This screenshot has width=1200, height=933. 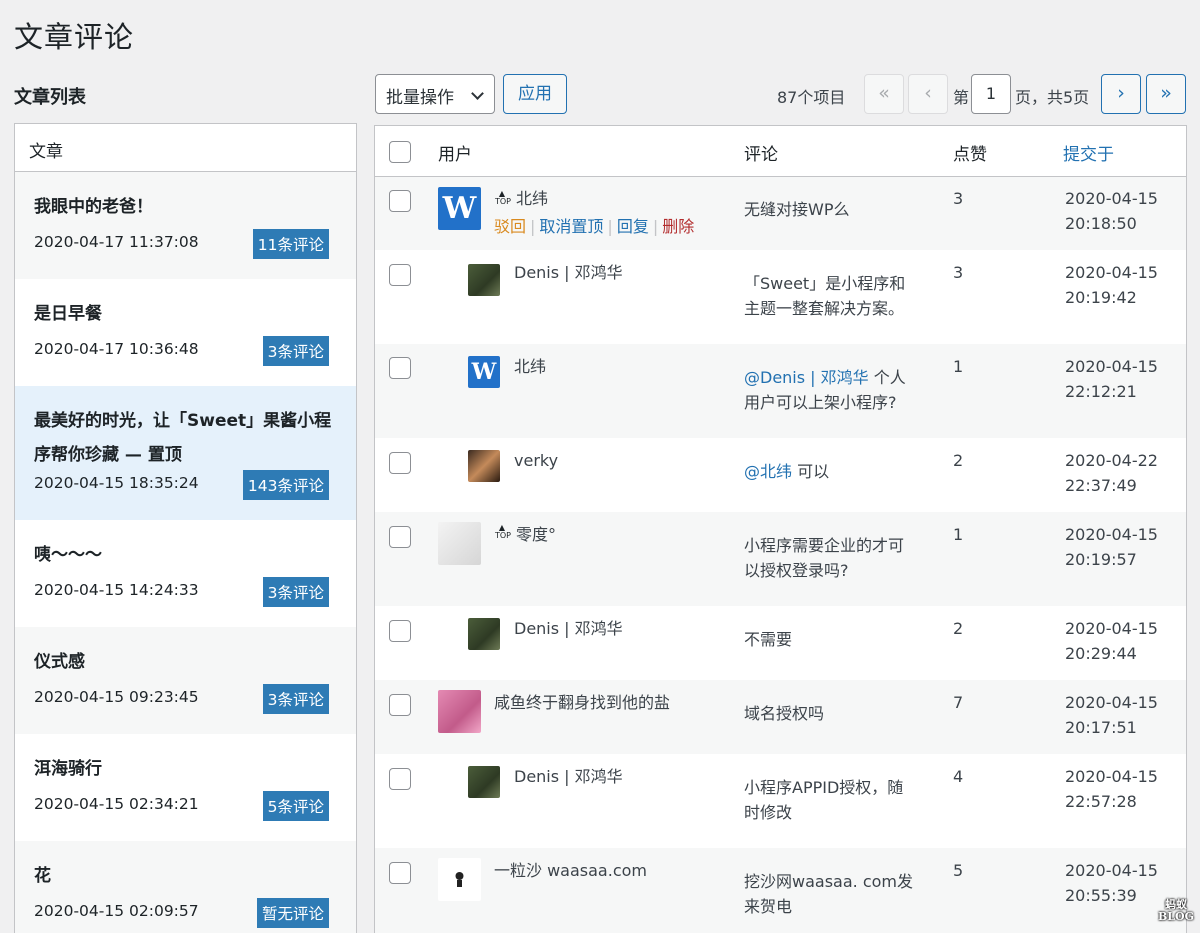 What do you see at coordinates (74, 37) in the screenshot?
I see `page-title: 文章评论` at bounding box center [74, 37].